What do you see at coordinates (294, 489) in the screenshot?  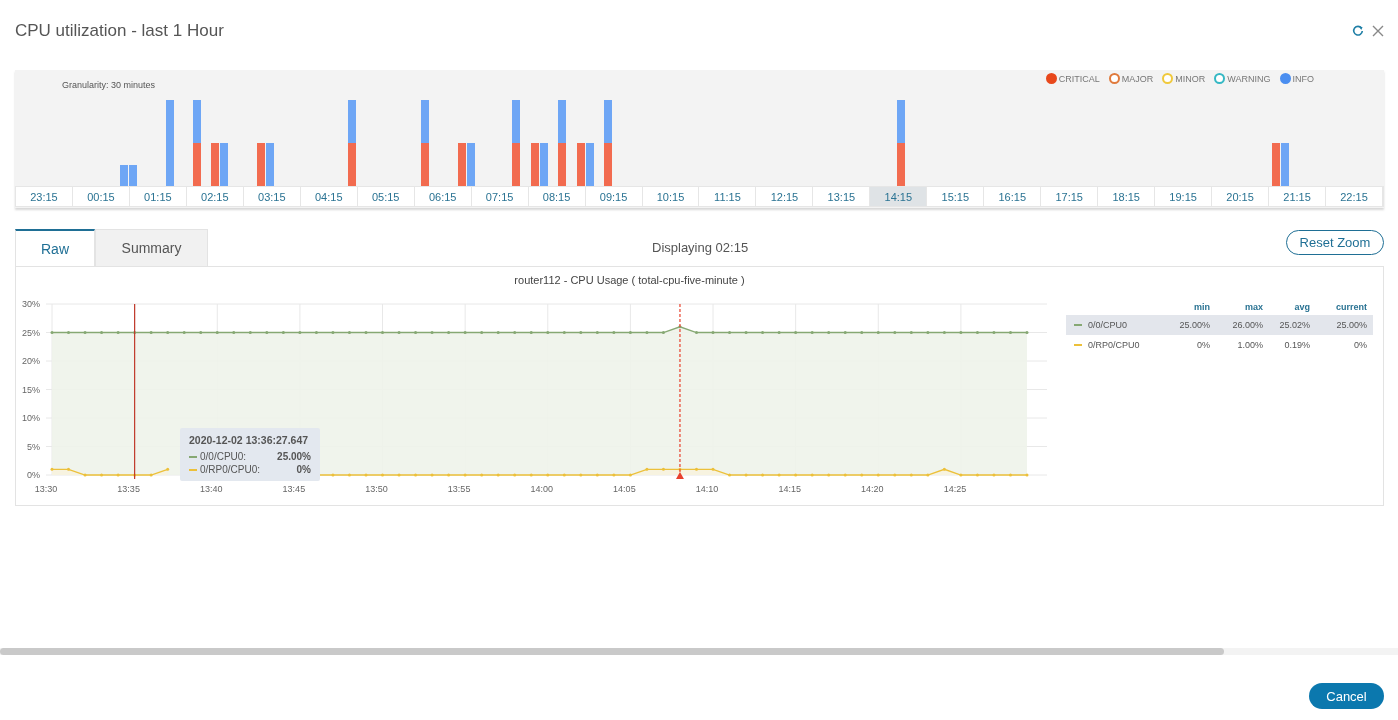 I see `x-tick-label: 13:45` at bounding box center [294, 489].